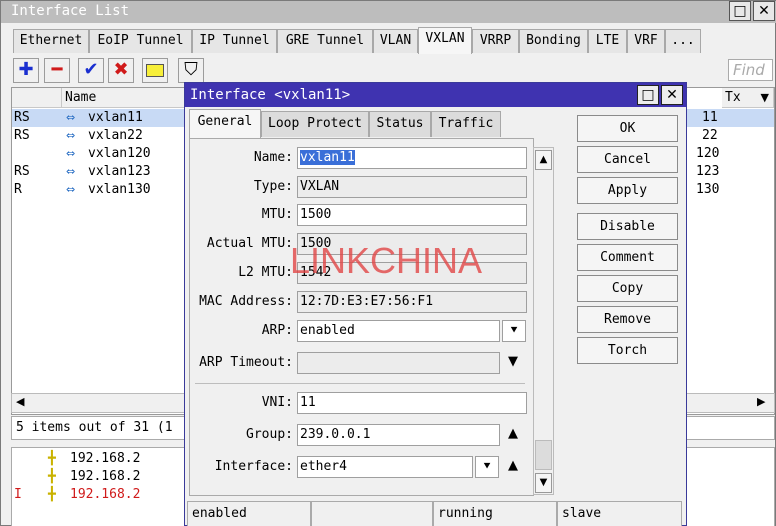 Image resolution: width=776 pixels, height=526 pixels. Describe the element at coordinates (388, 12) in the screenshot. I see `window-title: Interface List` at that location.